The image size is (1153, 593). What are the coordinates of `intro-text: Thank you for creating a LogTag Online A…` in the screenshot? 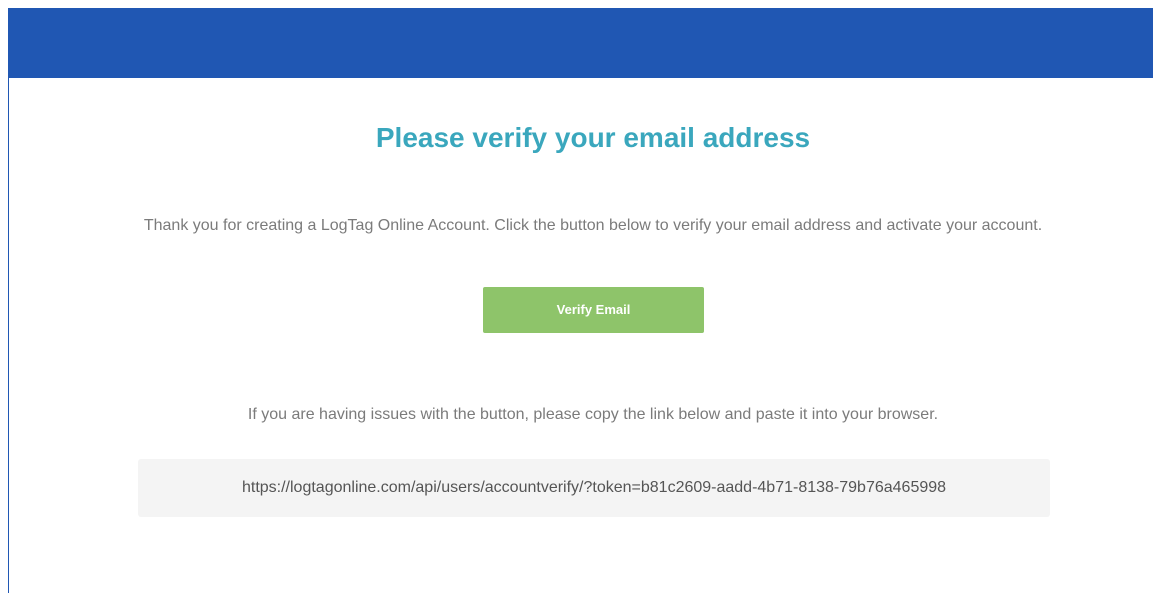 It's located at (593, 225).